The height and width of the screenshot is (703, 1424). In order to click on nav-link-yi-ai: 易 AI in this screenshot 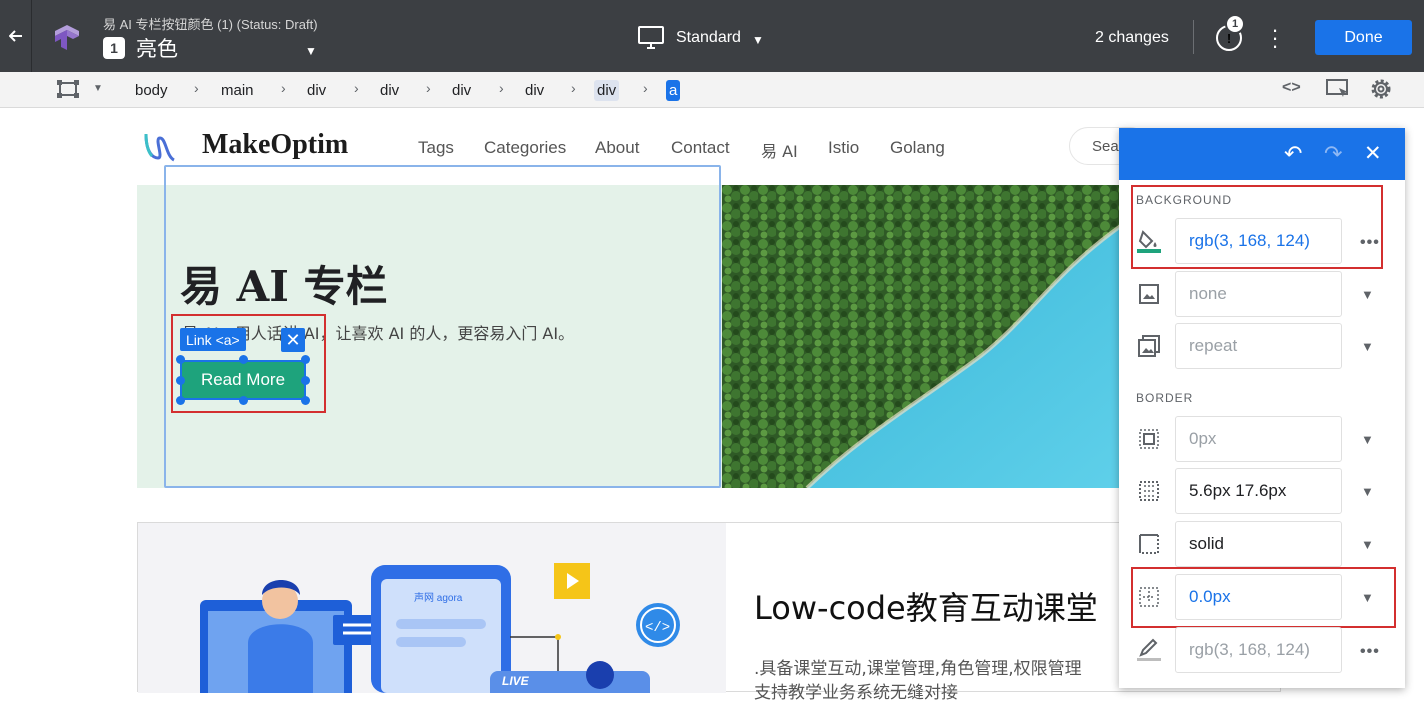, I will do `click(779, 150)`.